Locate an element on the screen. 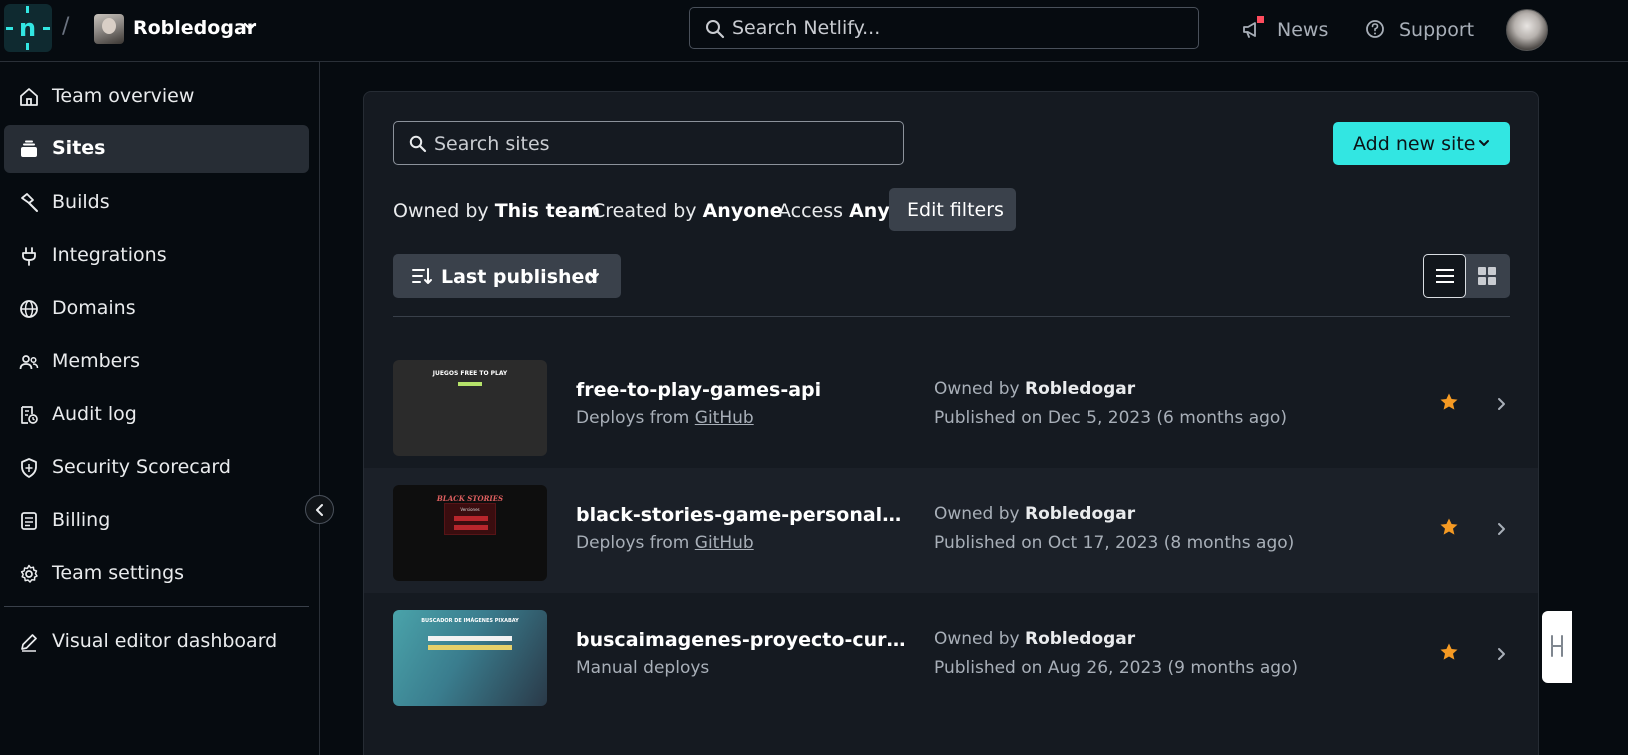 This screenshot has width=1628, height=755. site-name: black-stories-game-personal-project is located at coordinates (742, 515).